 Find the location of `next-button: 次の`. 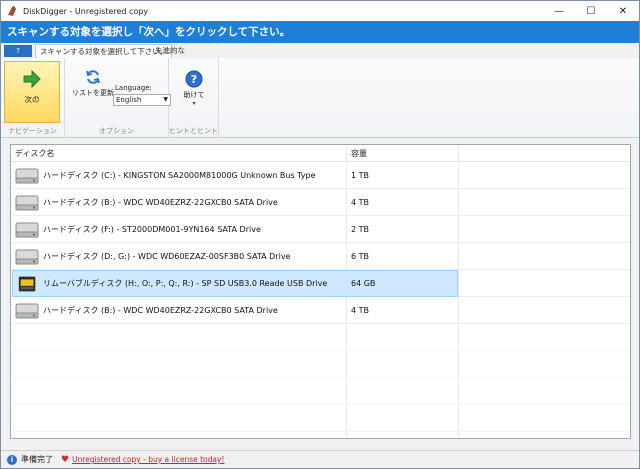

next-button: 次の is located at coordinates (32, 92).